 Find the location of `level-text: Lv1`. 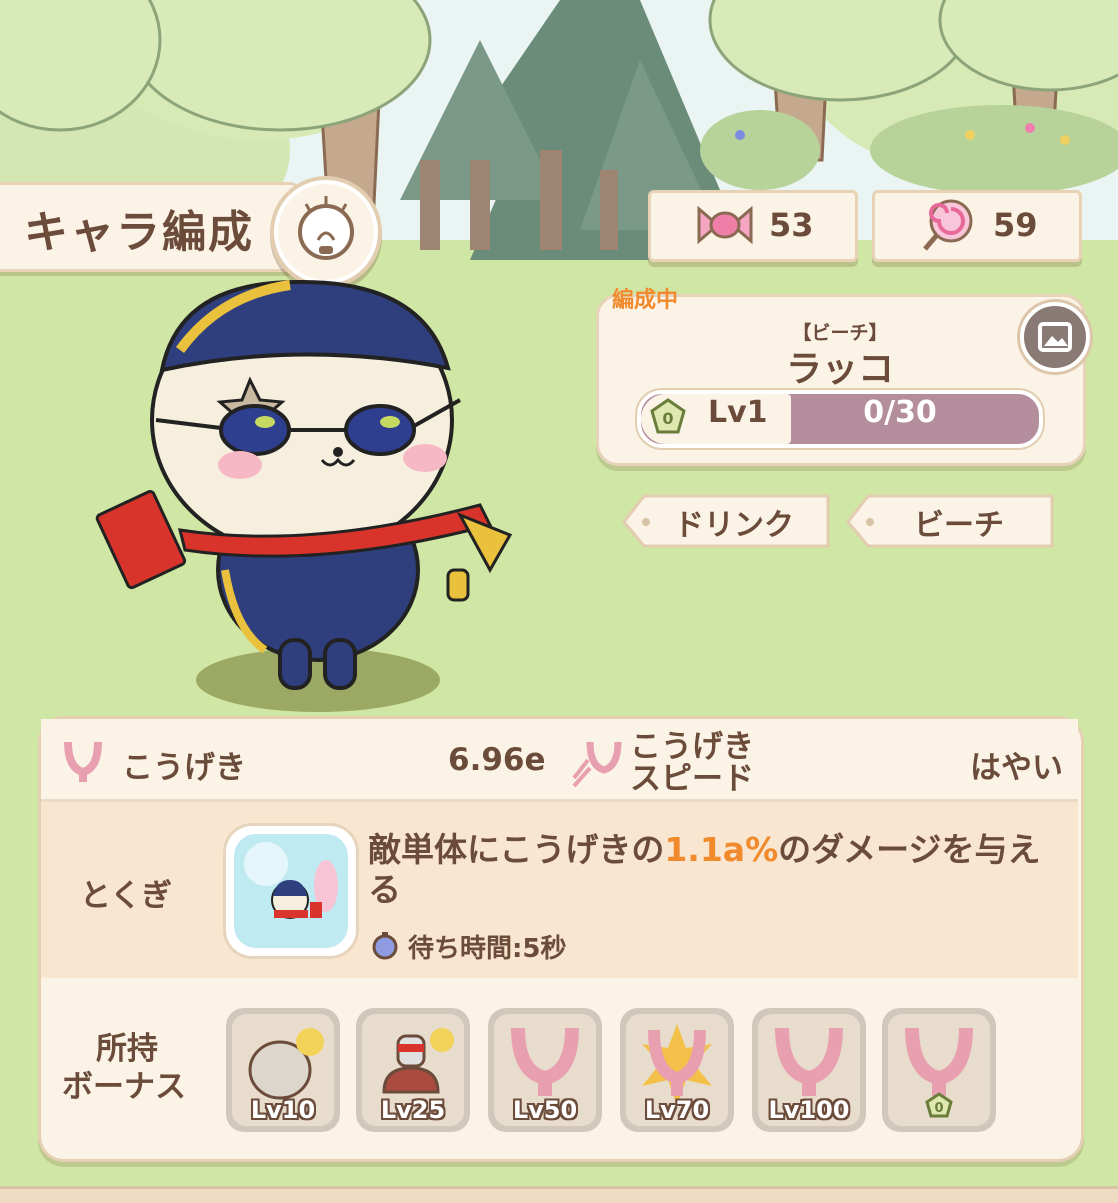

level-text: Lv1 is located at coordinates (738, 412).